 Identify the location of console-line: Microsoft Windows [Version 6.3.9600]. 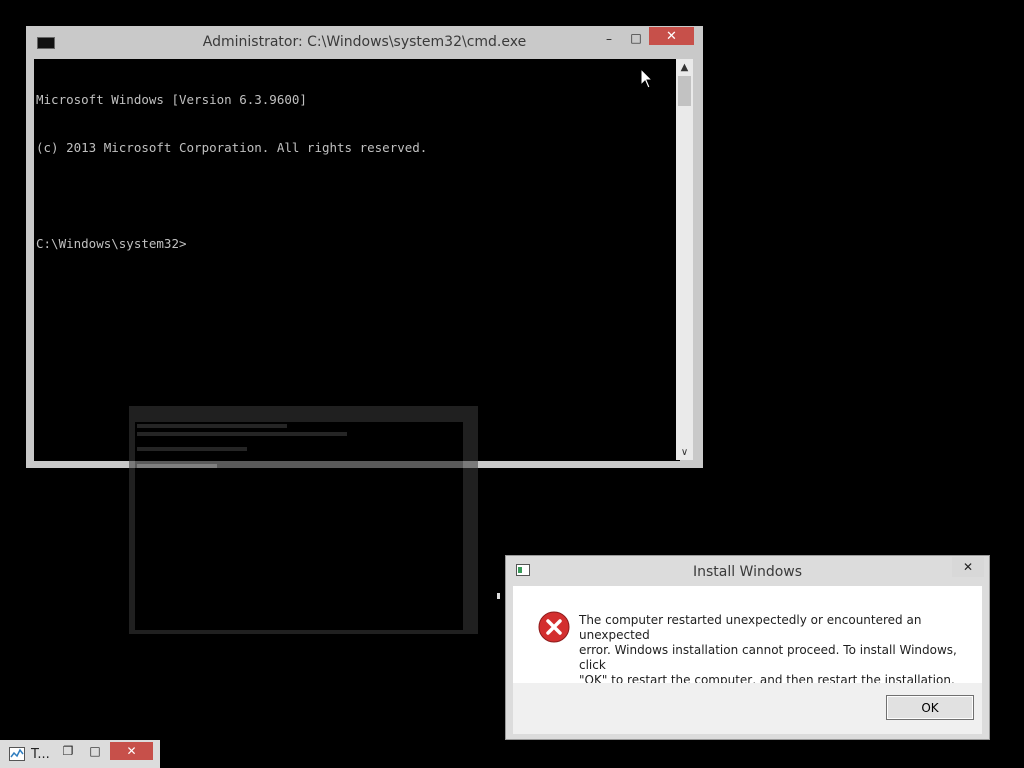
(171, 99).